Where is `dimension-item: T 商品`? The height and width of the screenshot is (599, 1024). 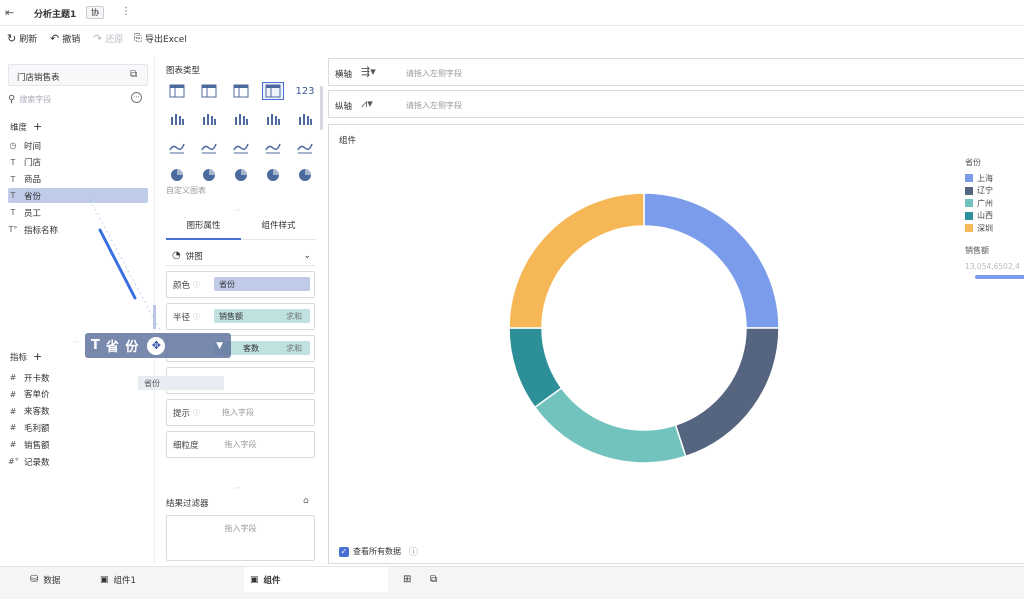 dimension-item: T 商品 is located at coordinates (78, 179).